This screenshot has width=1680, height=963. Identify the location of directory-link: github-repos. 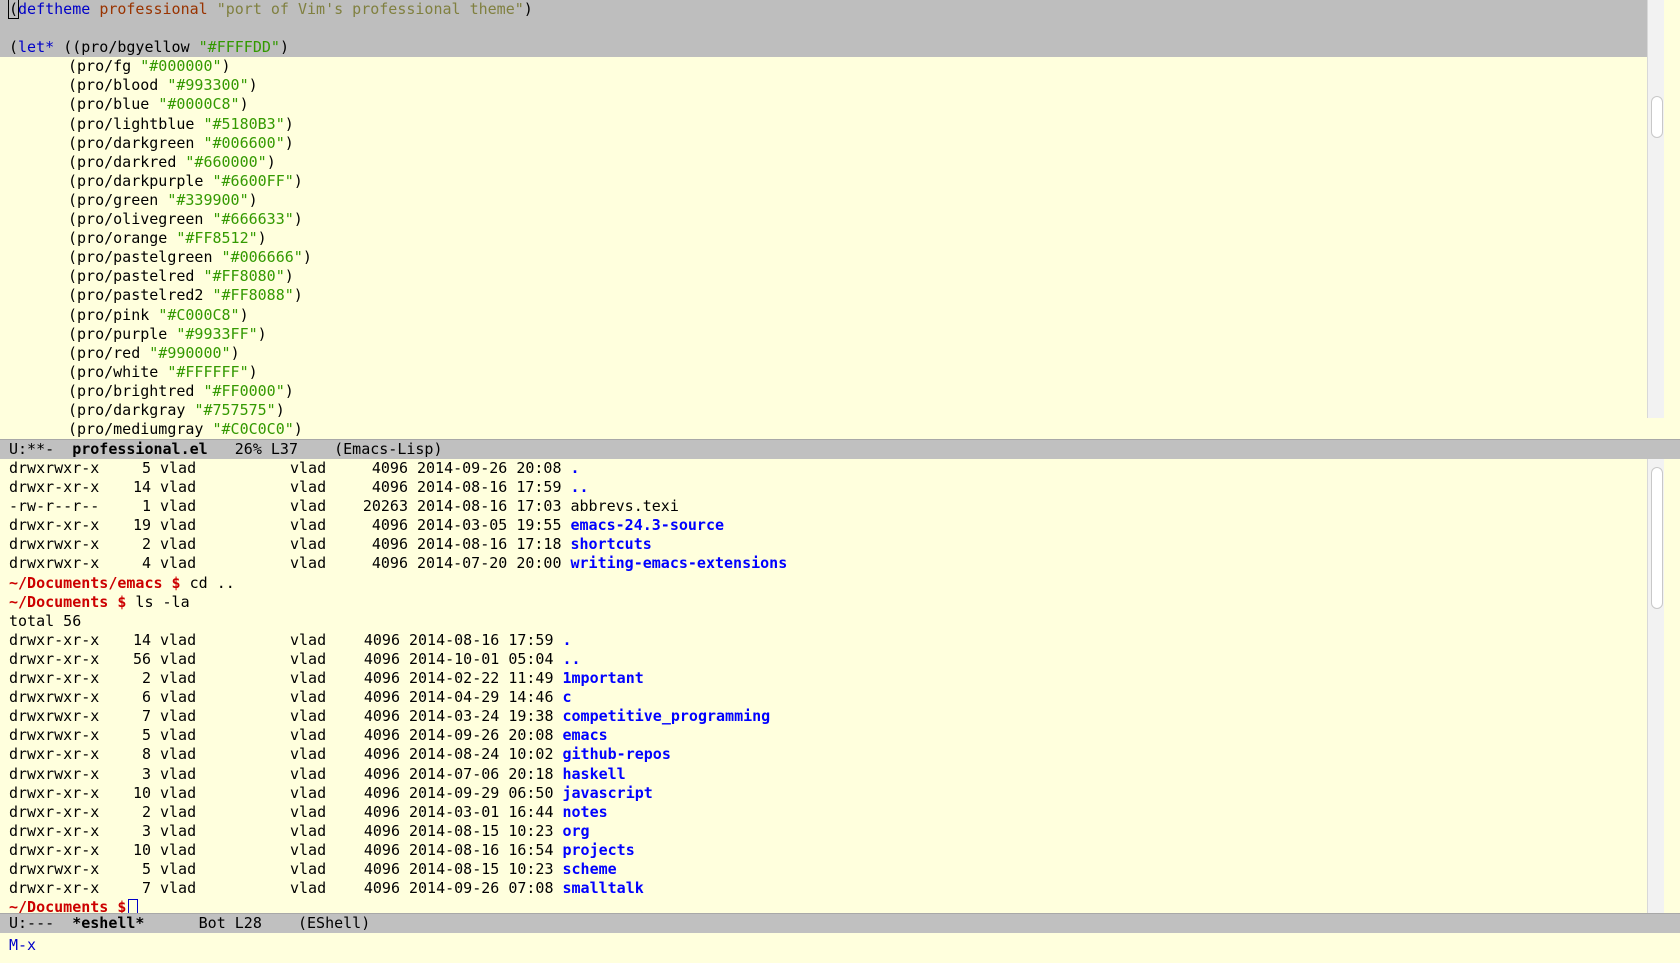
(617, 754).